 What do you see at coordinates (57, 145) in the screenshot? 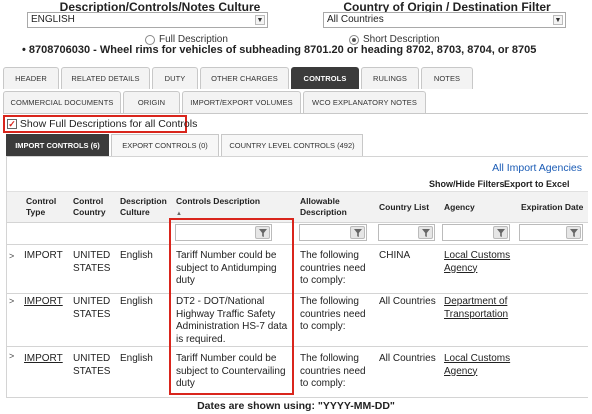
I see `tab-import-controls: IMPORT CONTROLS (6)` at bounding box center [57, 145].